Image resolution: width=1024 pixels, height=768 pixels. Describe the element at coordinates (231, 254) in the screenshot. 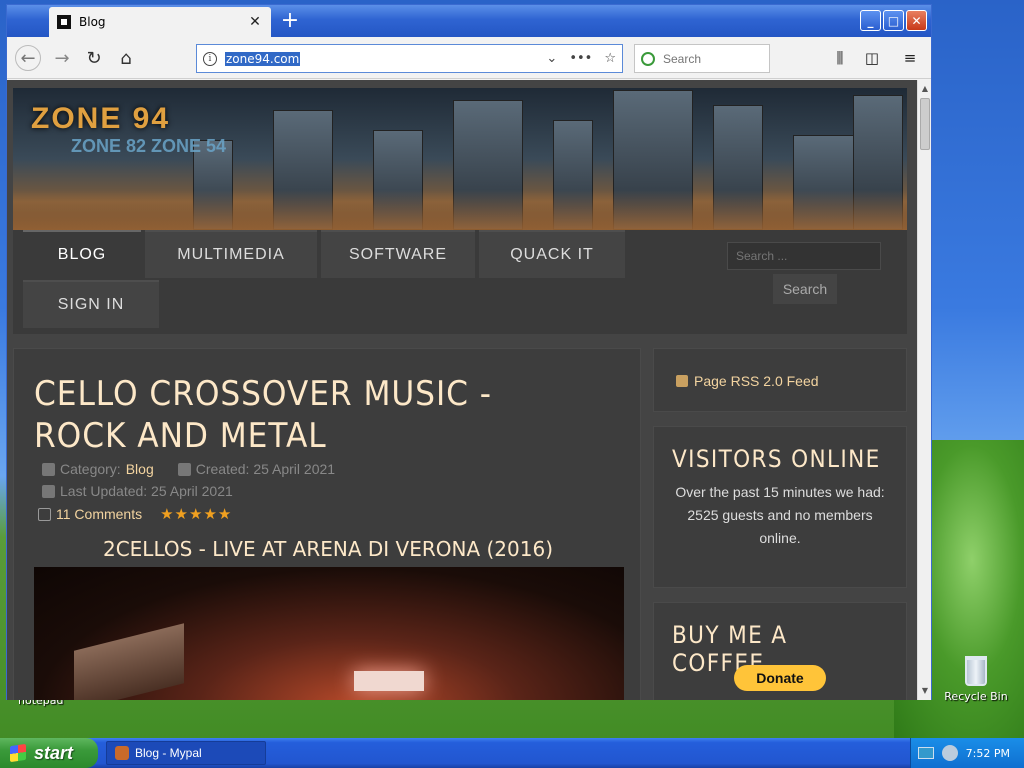

I see `menu-item-multimedia: MULTIMEDIA` at that location.